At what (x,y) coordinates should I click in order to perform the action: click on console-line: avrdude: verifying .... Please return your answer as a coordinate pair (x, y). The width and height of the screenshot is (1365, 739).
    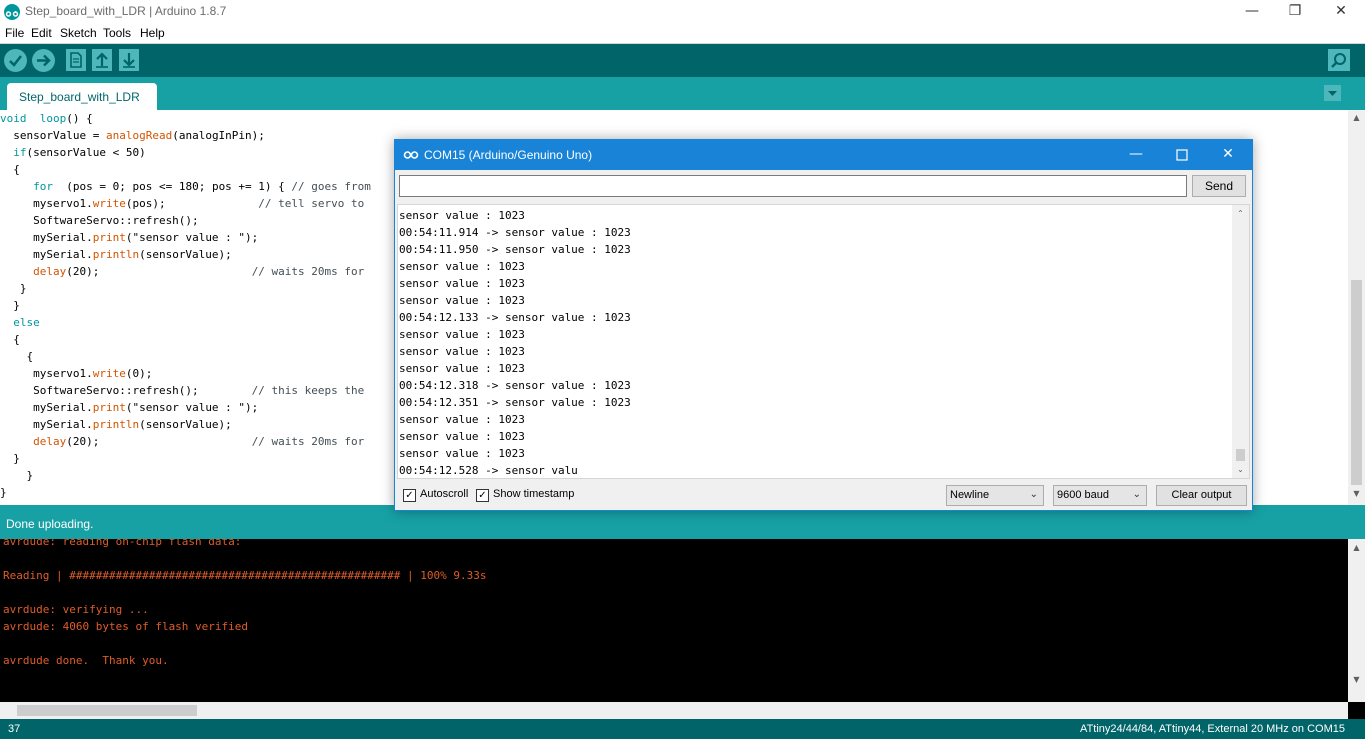
    Looking at the image, I should click on (76, 609).